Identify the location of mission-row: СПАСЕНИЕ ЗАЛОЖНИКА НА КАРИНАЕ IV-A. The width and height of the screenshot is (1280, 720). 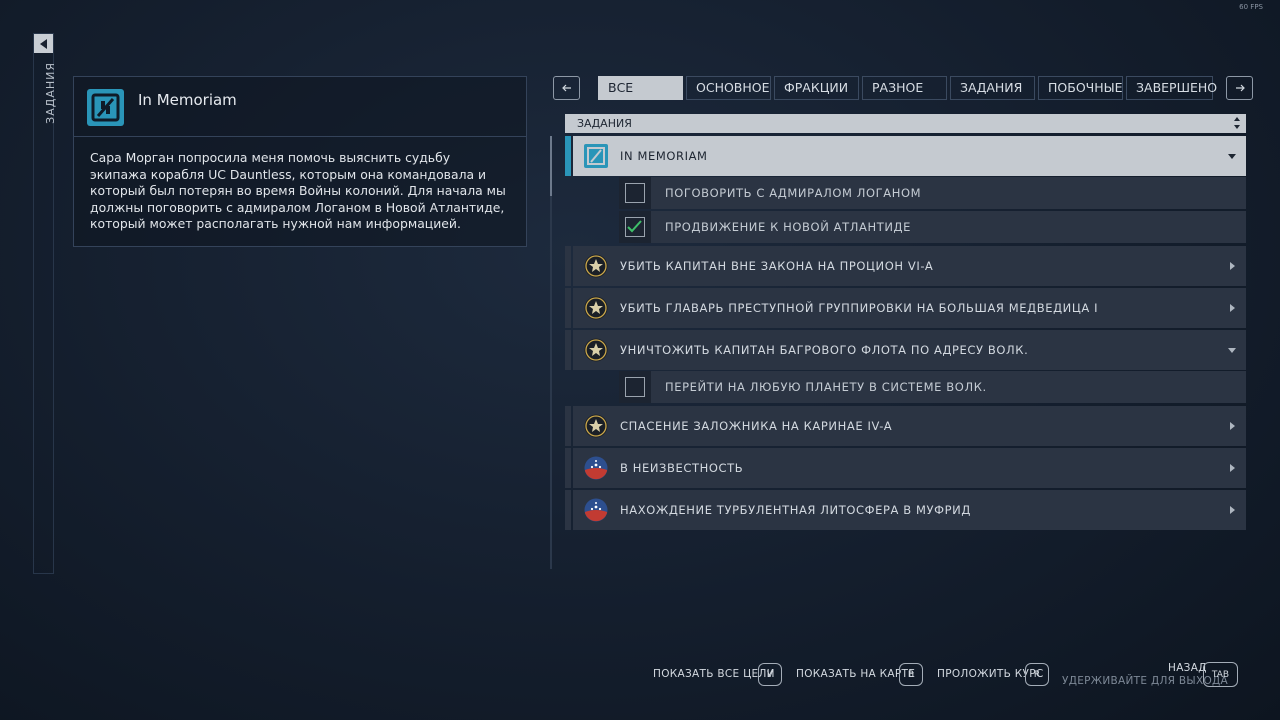
(909, 426).